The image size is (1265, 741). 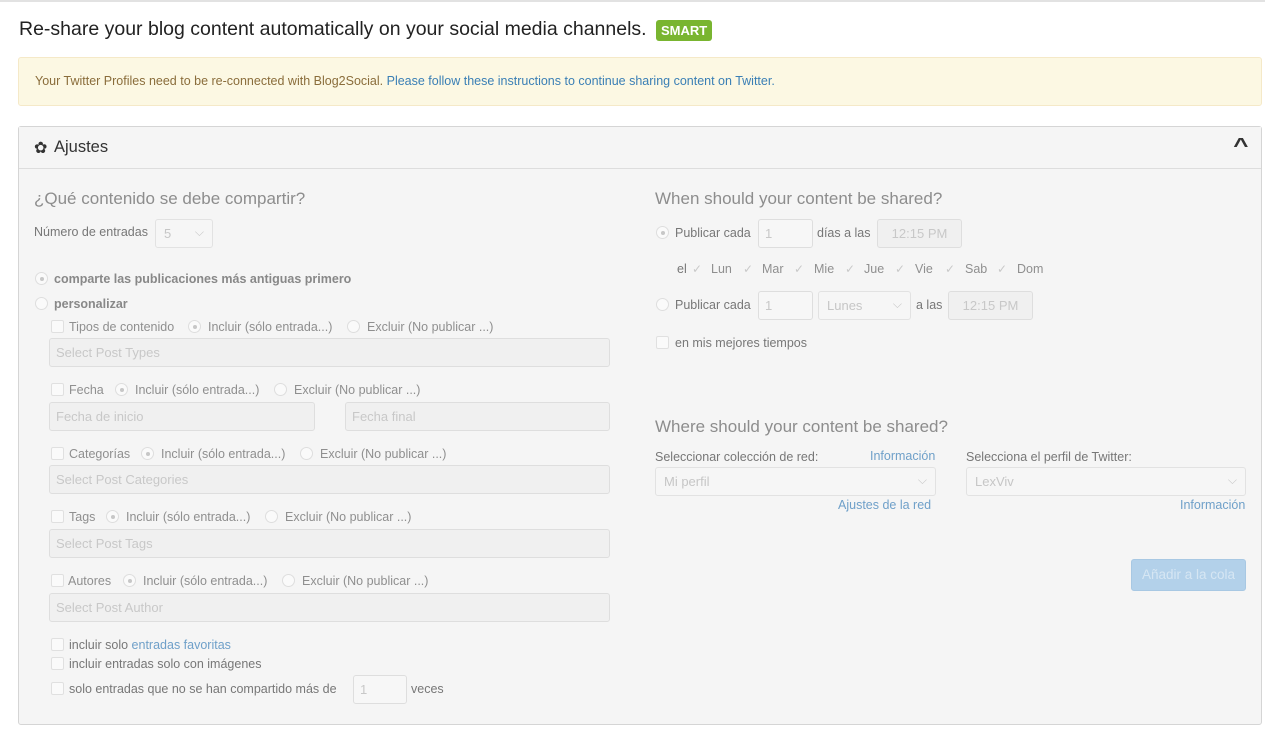 I want to click on authors-label: Autores, so click(x=90, y=581).